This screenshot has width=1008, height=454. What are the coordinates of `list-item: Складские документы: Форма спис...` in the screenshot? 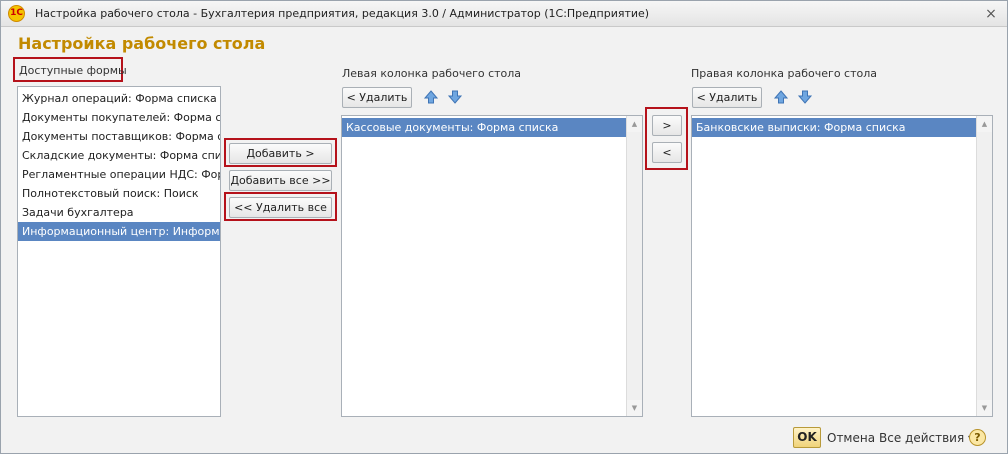 It's located at (119, 155).